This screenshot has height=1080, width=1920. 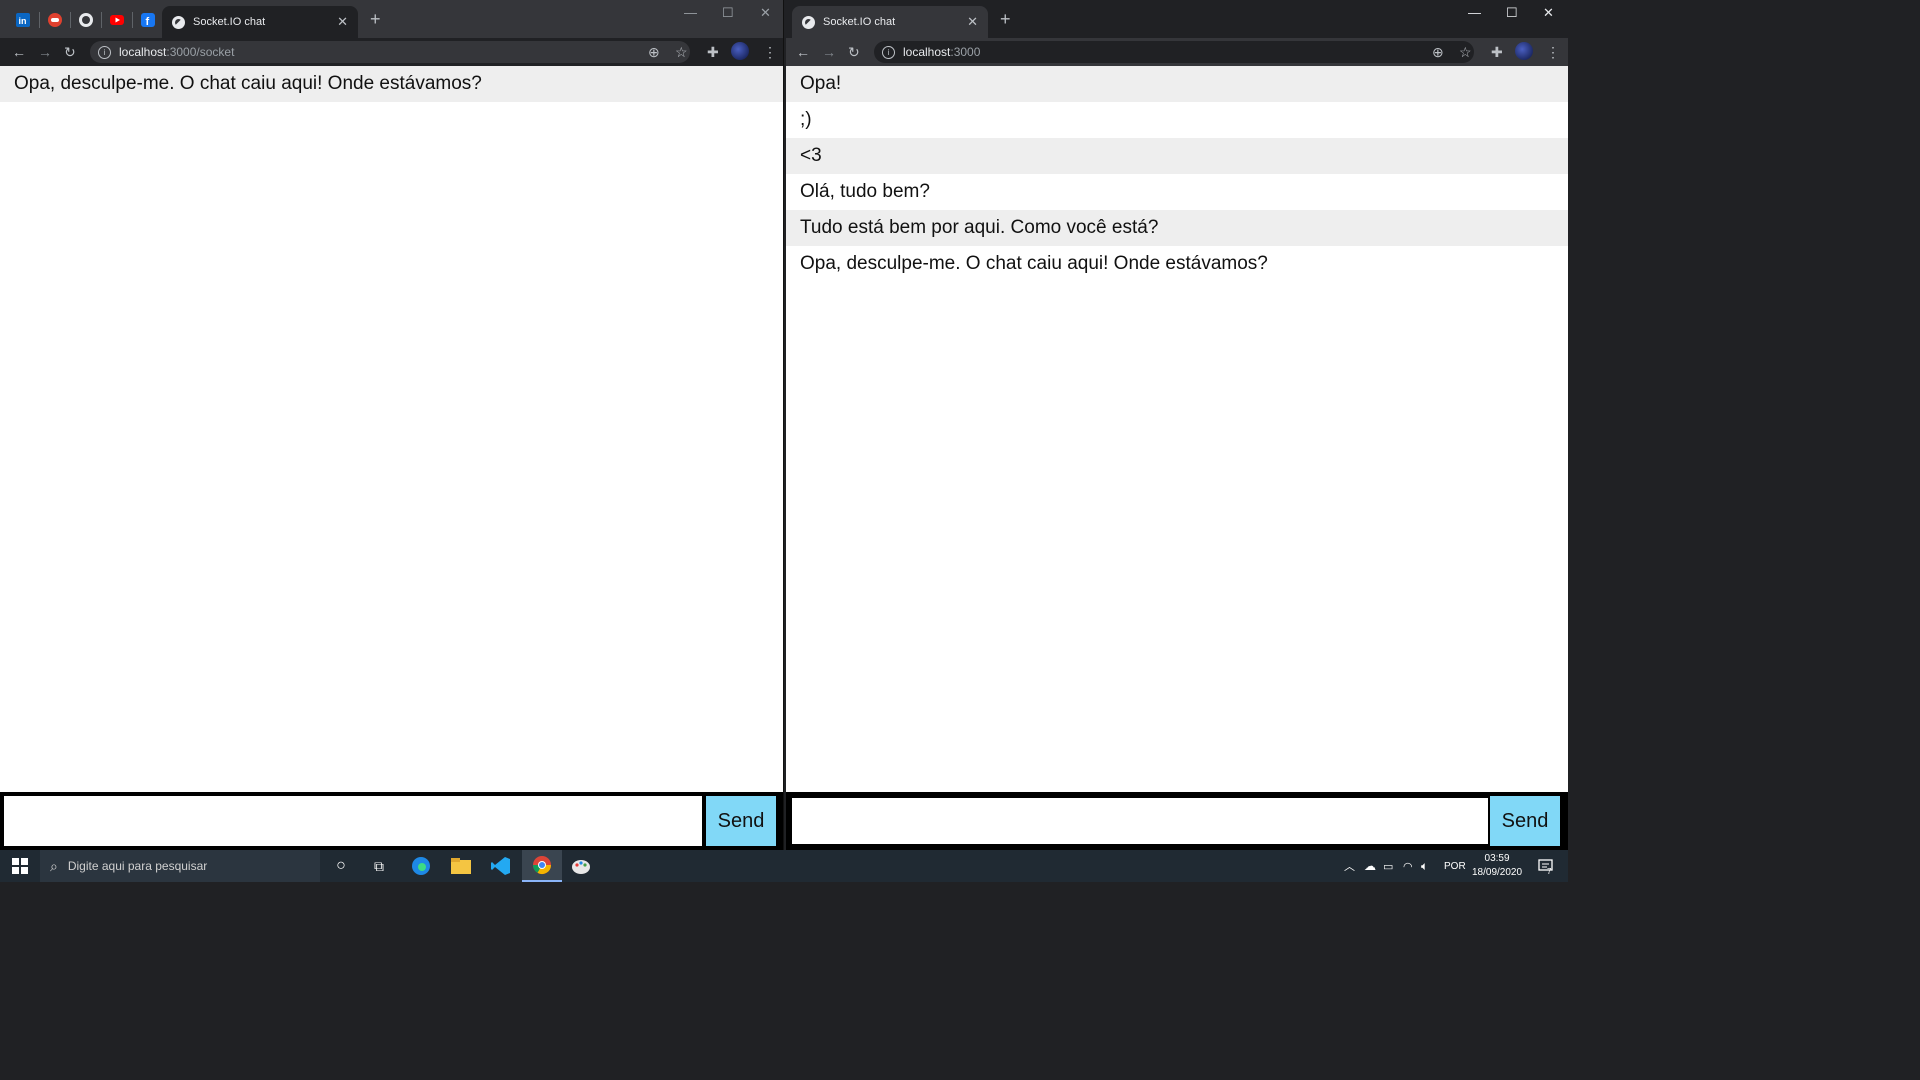 What do you see at coordinates (1349, 866) in the screenshot?
I see `tray-chevron-icon: ︿` at bounding box center [1349, 866].